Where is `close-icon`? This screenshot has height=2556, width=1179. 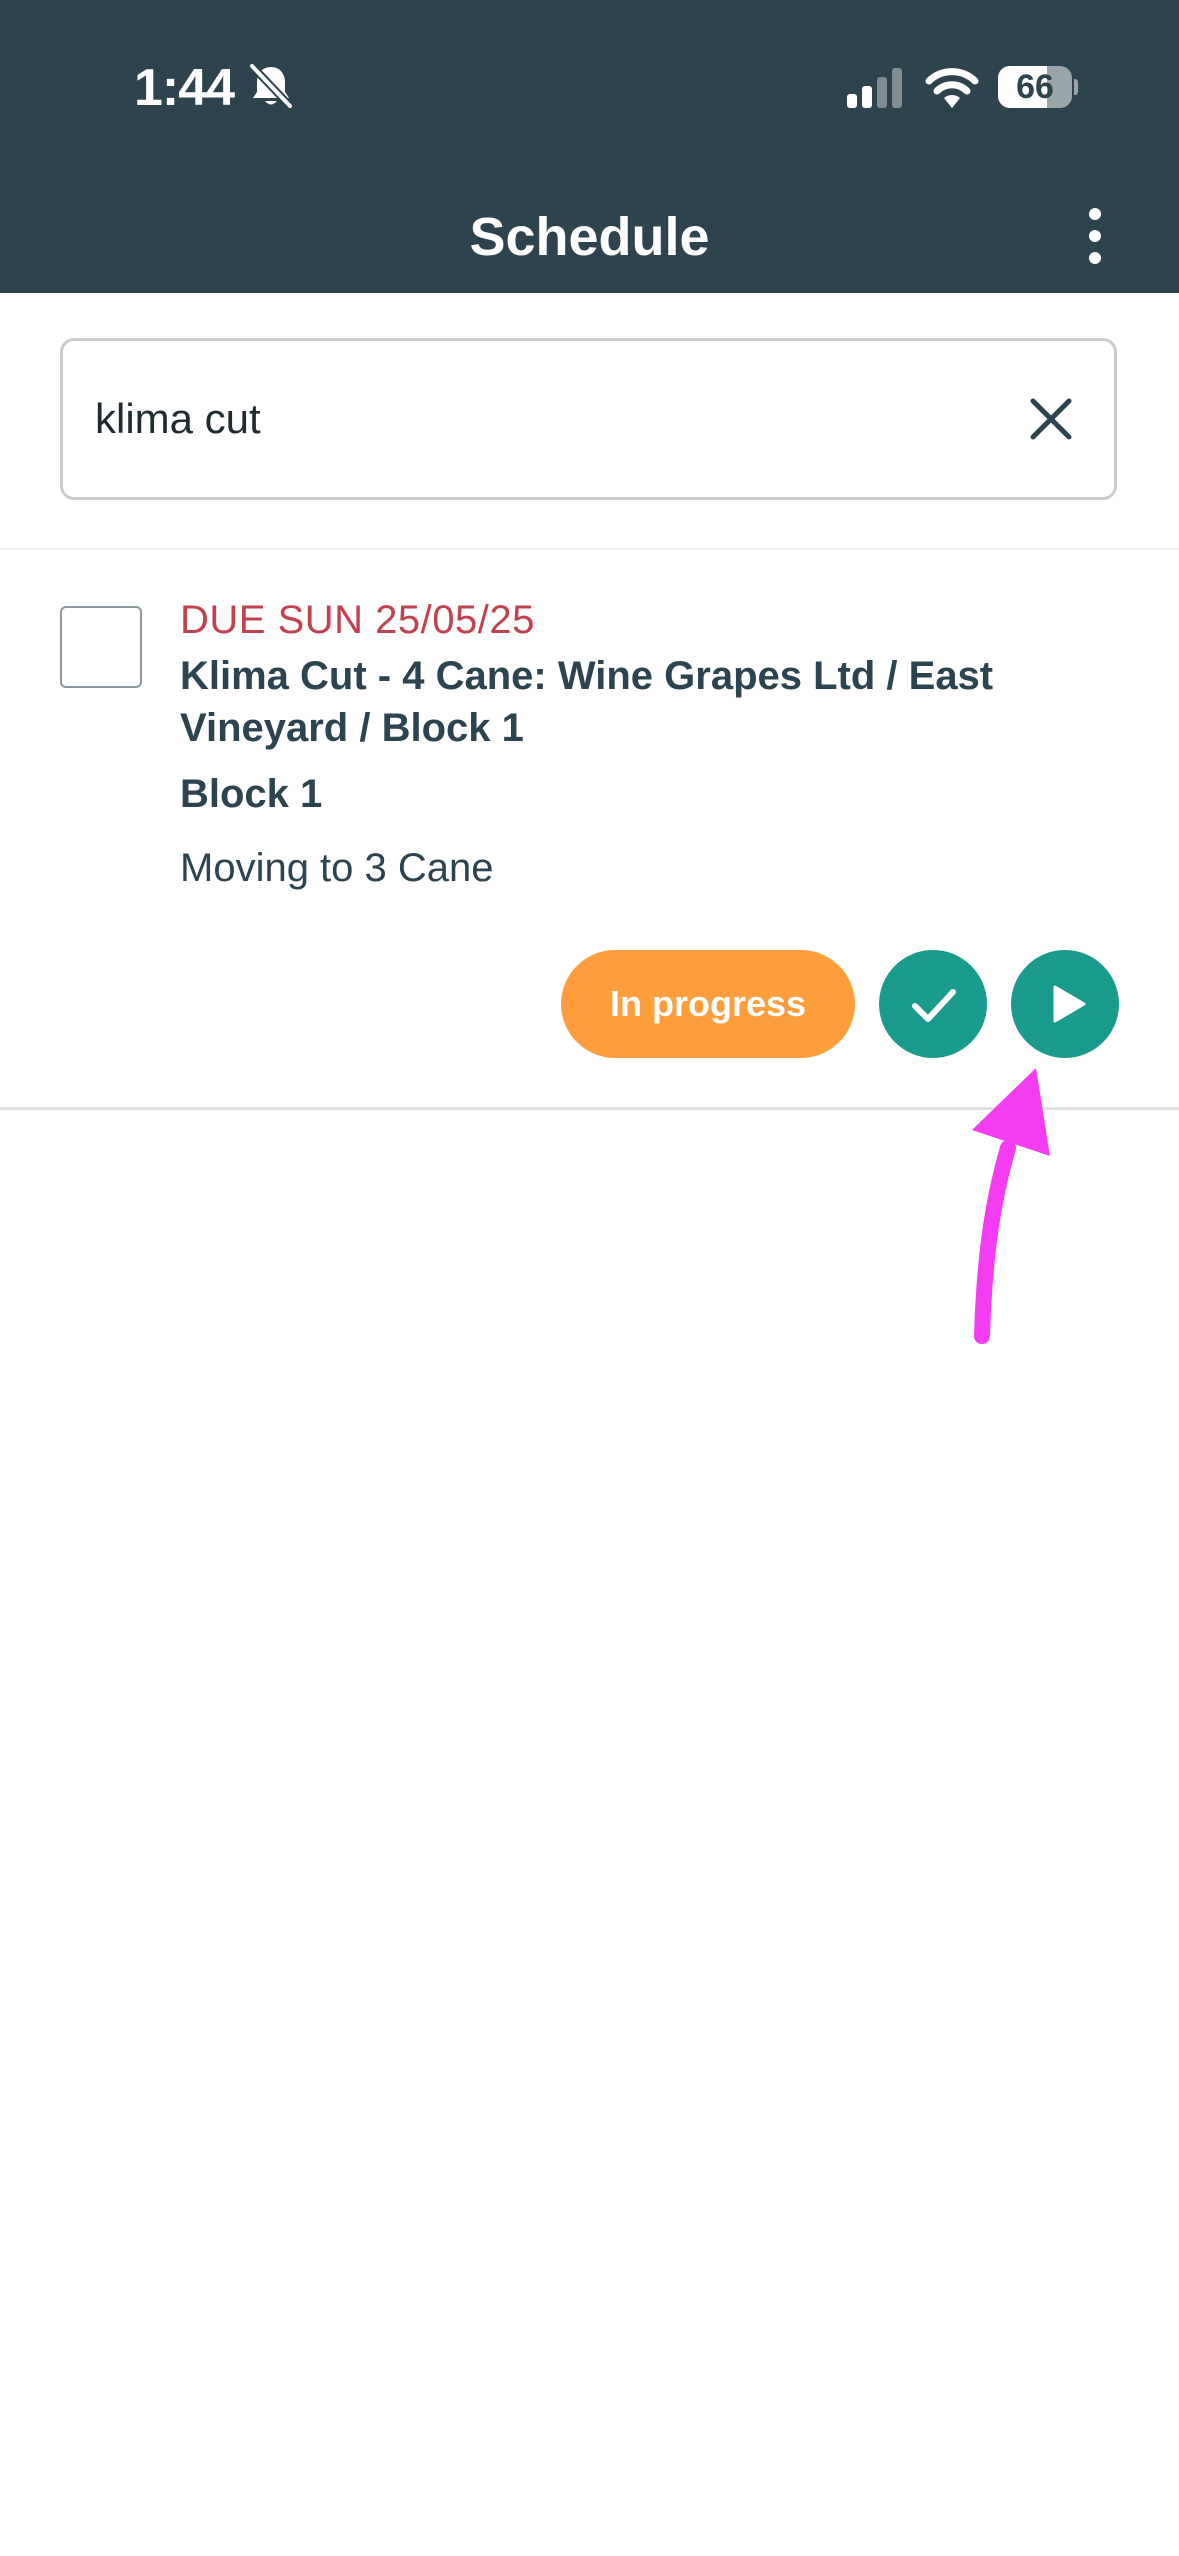 close-icon is located at coordinates (1051, 419).